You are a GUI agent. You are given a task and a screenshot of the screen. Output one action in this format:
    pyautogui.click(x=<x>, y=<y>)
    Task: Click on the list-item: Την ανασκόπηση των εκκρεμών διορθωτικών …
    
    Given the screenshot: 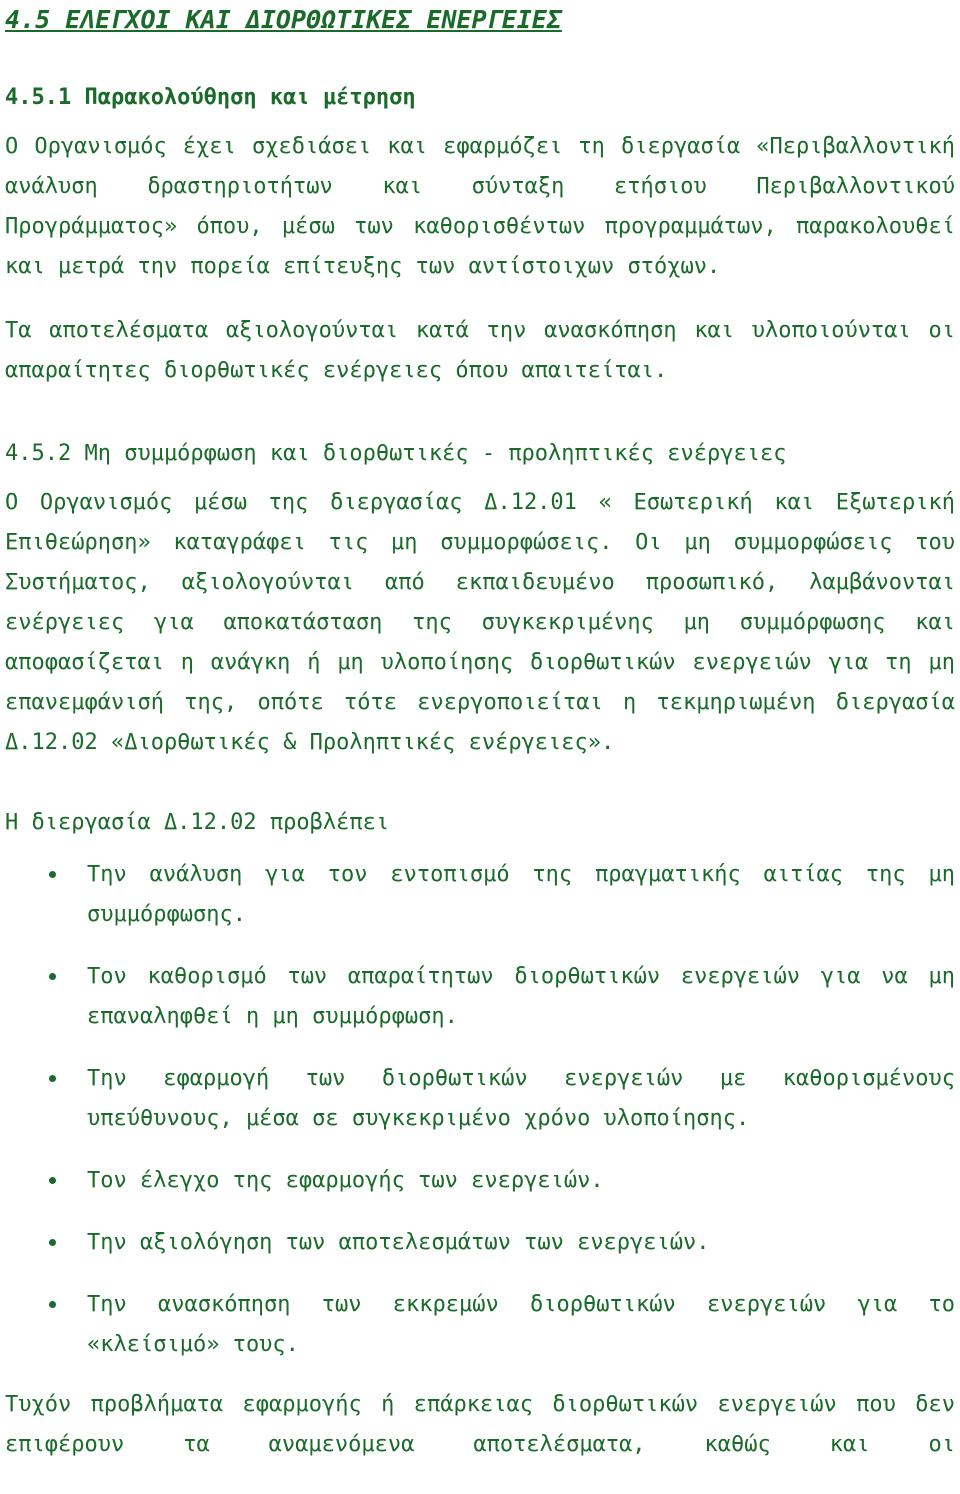 What is the action you would take?
    pyautogui.click(x=480, y=1325)
    